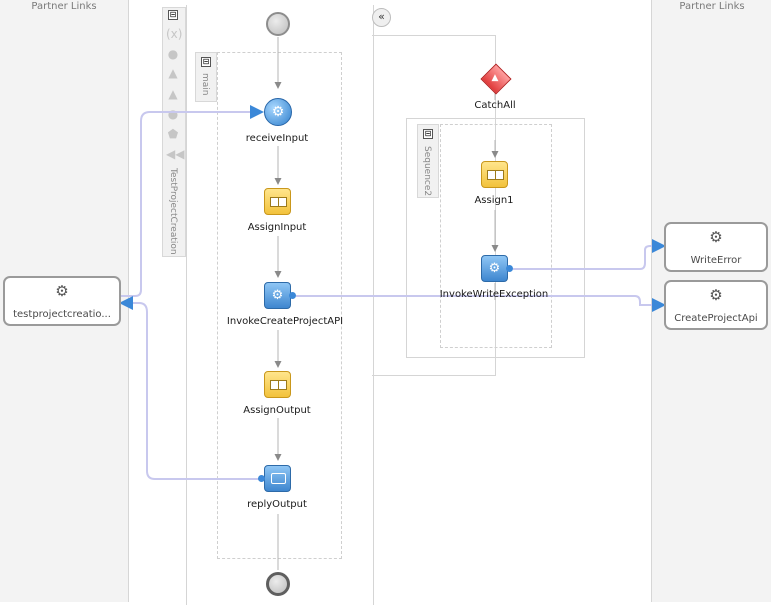  I want to click on invoke-create-label: InvokeCreateProjectAPI, so click(285, 321).